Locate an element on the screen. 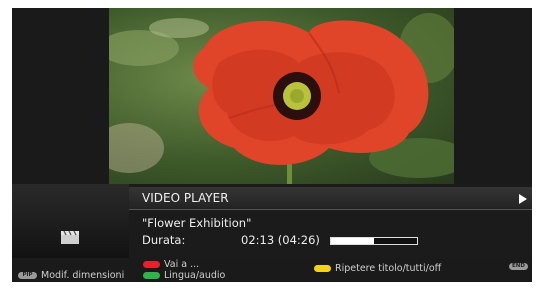 The height and width of the screenshot is (290, 544). player-title: VIDEO PLAYER is located at coordinates (185, 198).